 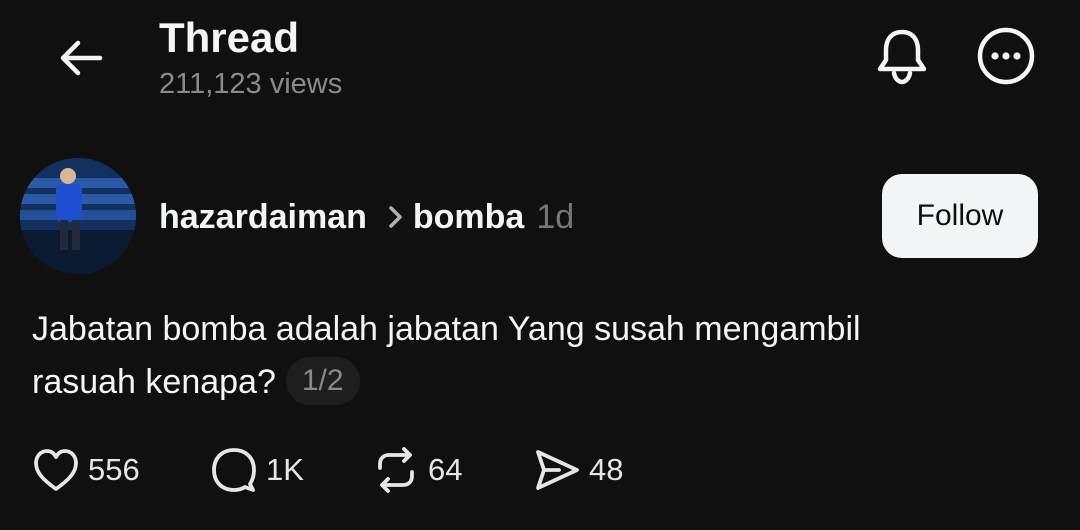 I want to click on author-line: hazardaiman bomba 1d, so click(x=366, y=217).